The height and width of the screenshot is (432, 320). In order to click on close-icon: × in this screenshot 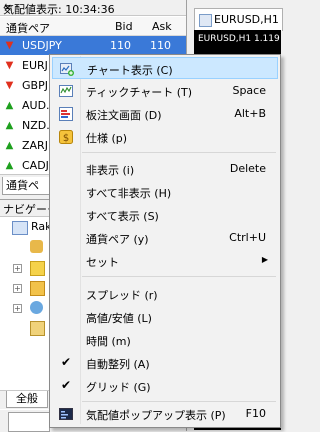, I will do `click(93, 7)`.